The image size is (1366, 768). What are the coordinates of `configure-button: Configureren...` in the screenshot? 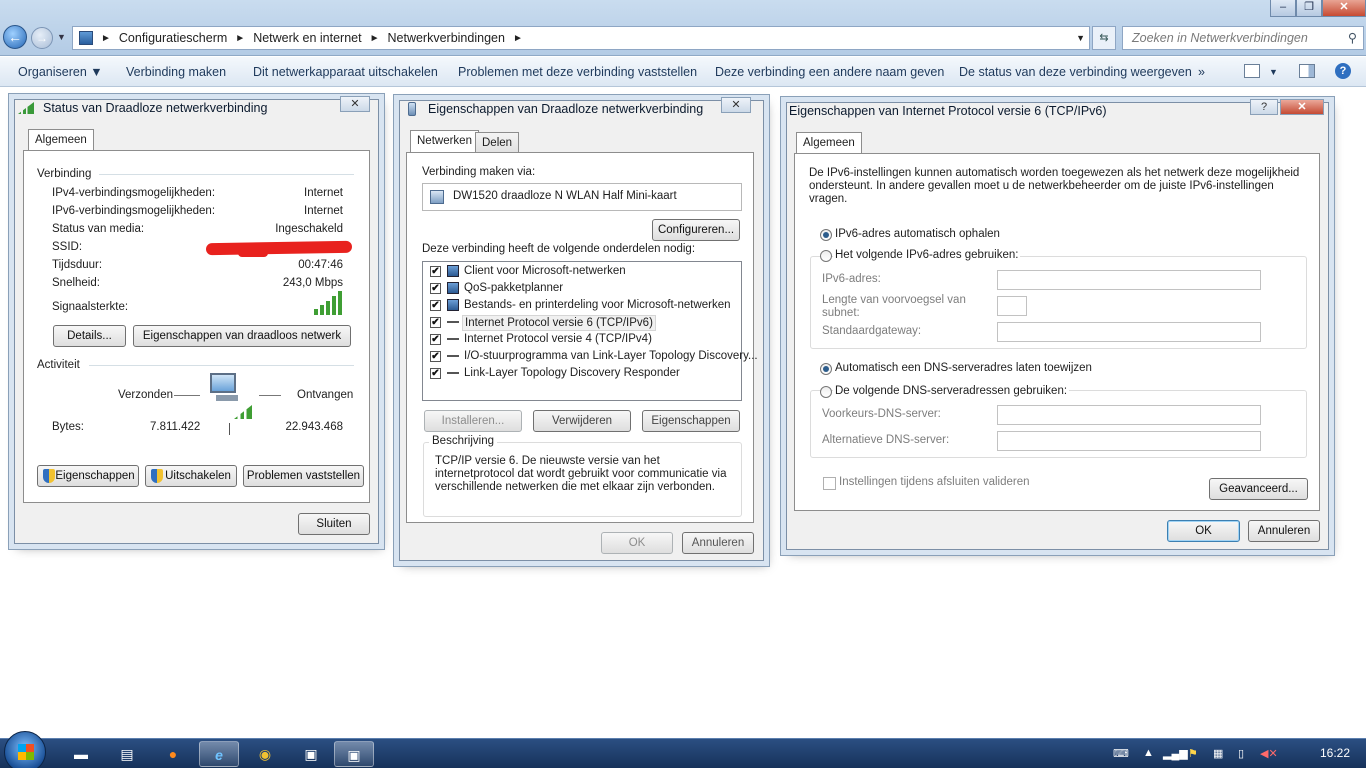 It's located at (696, 230).